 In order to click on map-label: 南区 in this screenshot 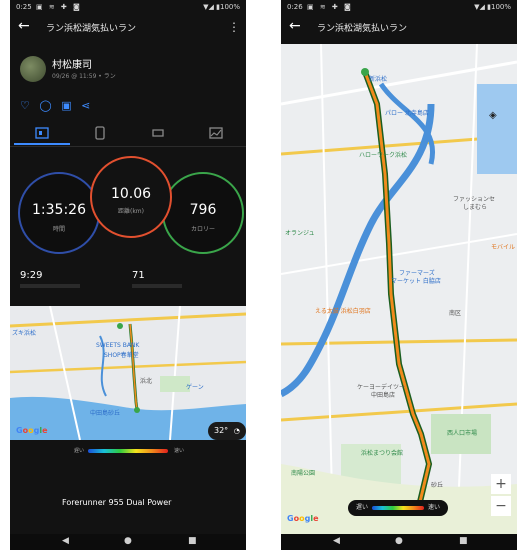, I will do `click(455, 313)`.